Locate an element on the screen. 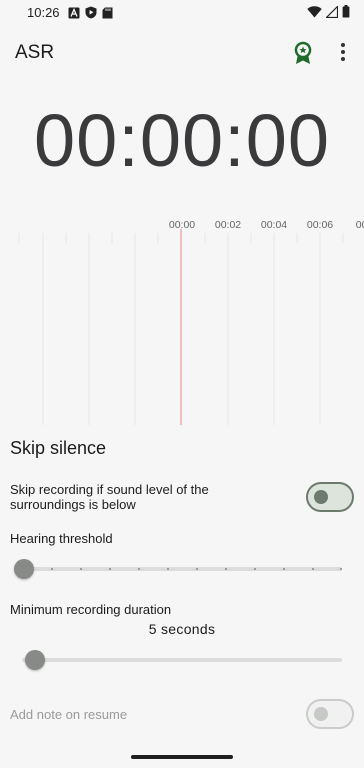  tick-label: 00:06 is located at coordinates (320, 225).